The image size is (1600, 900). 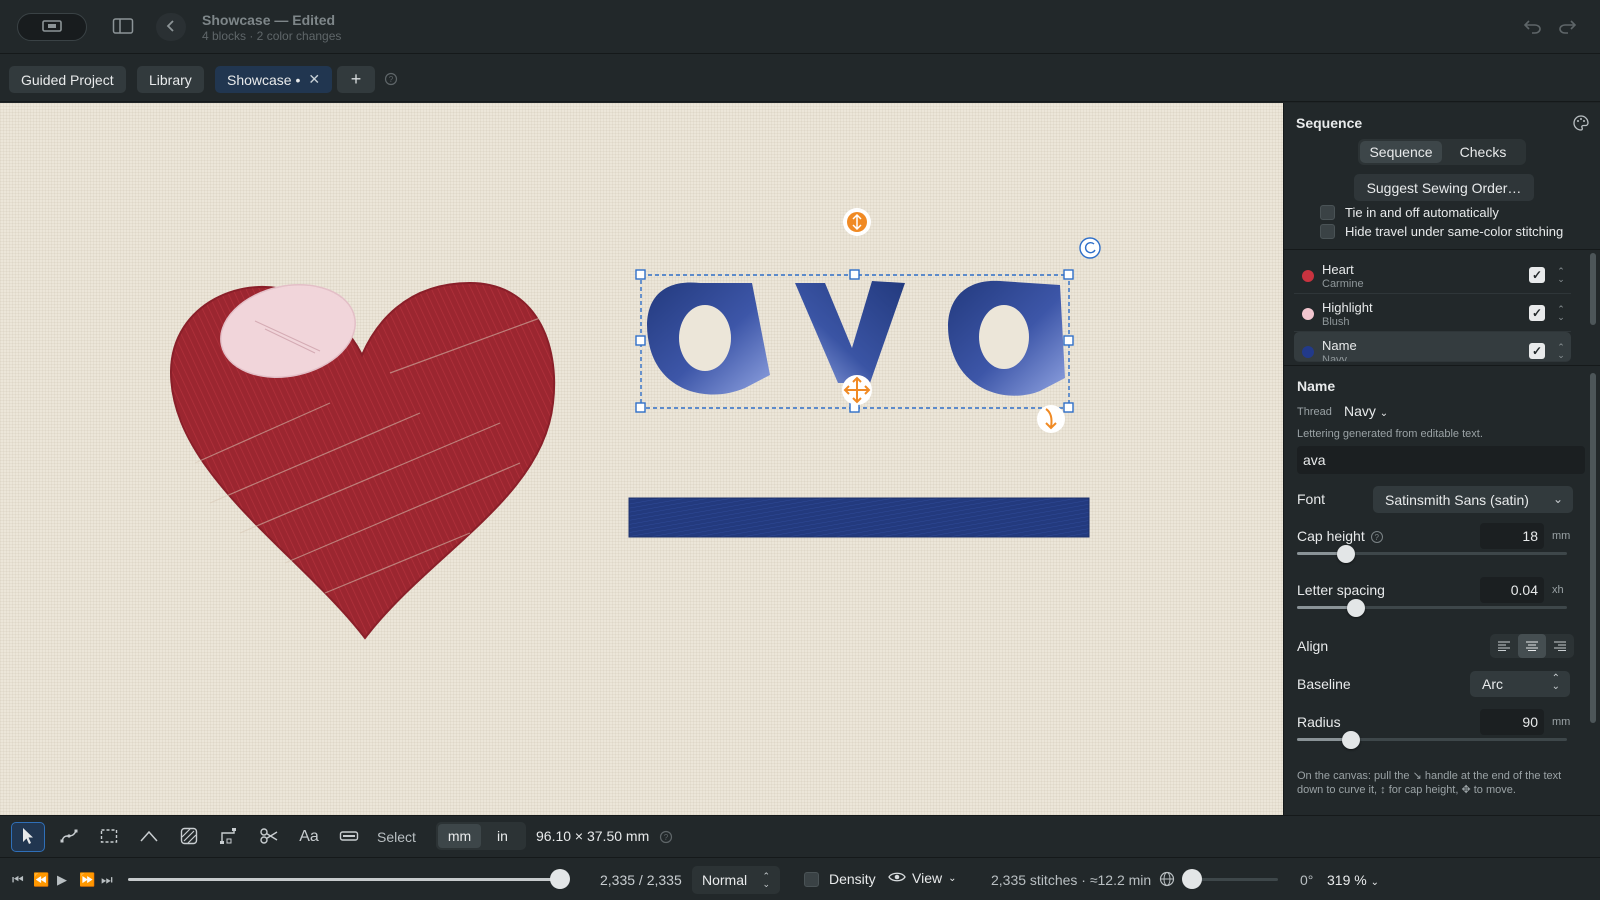 What do you see at coordinates (1071, 880) in the screenshot?
I see `stitch-stats: 2,335 stitches · ≈12.2 min` at bounding box center [1071, 880].